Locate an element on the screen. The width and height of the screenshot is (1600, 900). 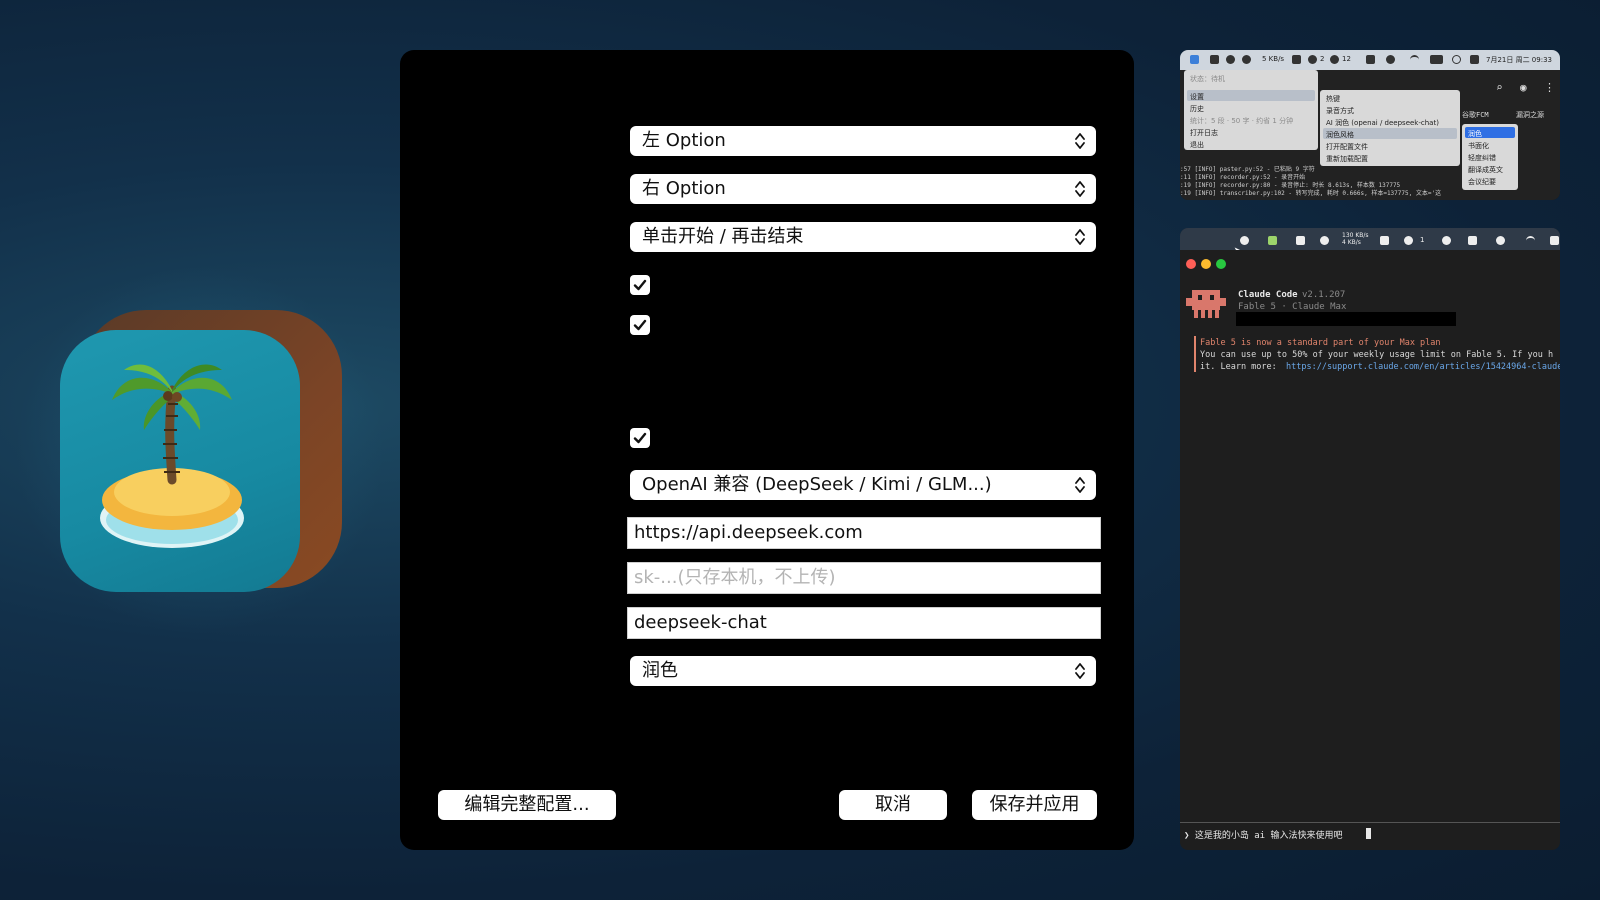
save-apply-button: 保存并应用 is located at coordinates (1034, 805).